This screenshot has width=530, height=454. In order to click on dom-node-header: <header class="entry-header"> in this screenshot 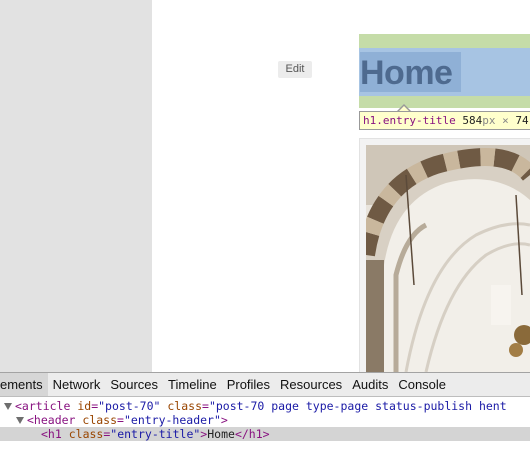, I will do `click(265, 420)`.